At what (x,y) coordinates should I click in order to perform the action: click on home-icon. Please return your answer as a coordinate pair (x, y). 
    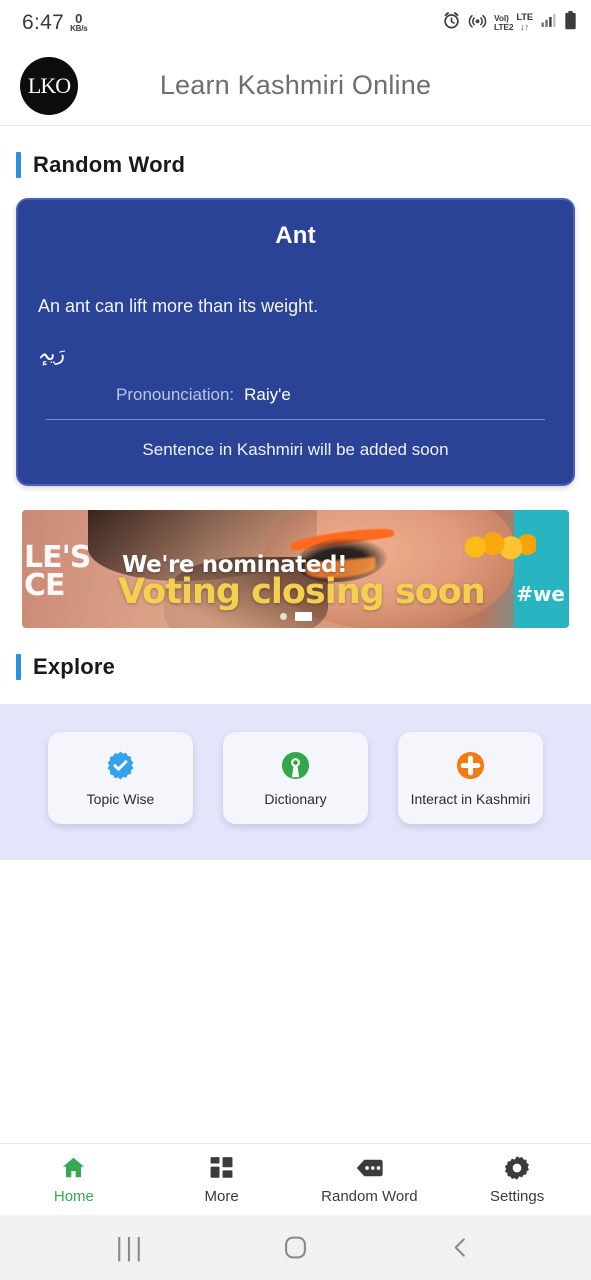
    Looking at the image, I should click on (73, 1168).